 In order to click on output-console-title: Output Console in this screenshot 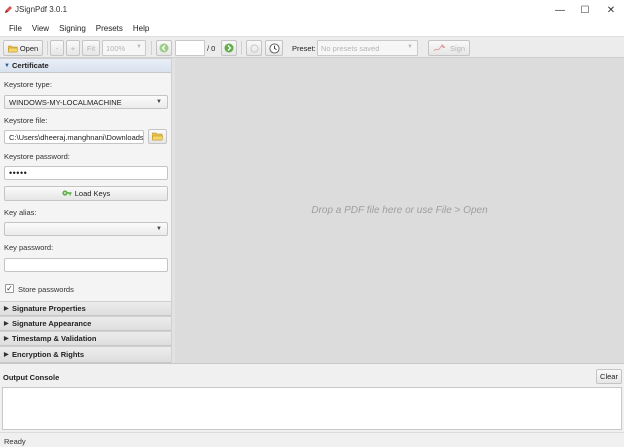, I will do `click(31, 377)`.